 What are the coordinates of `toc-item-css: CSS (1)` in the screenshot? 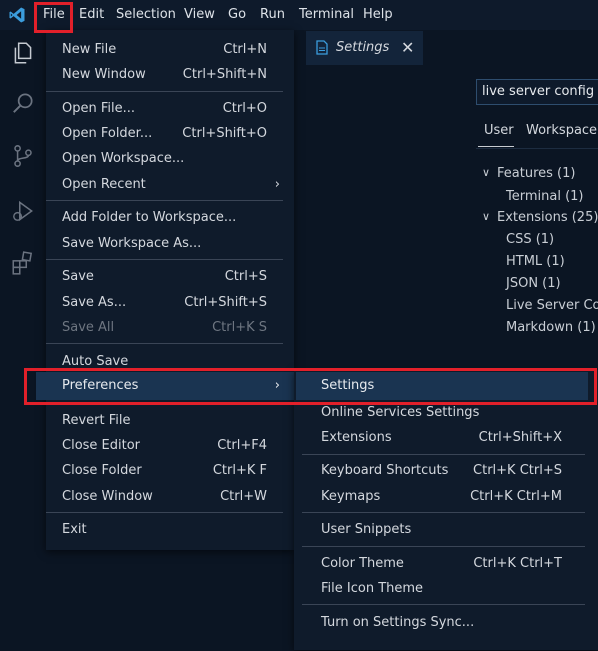 It's located at (530, 239).